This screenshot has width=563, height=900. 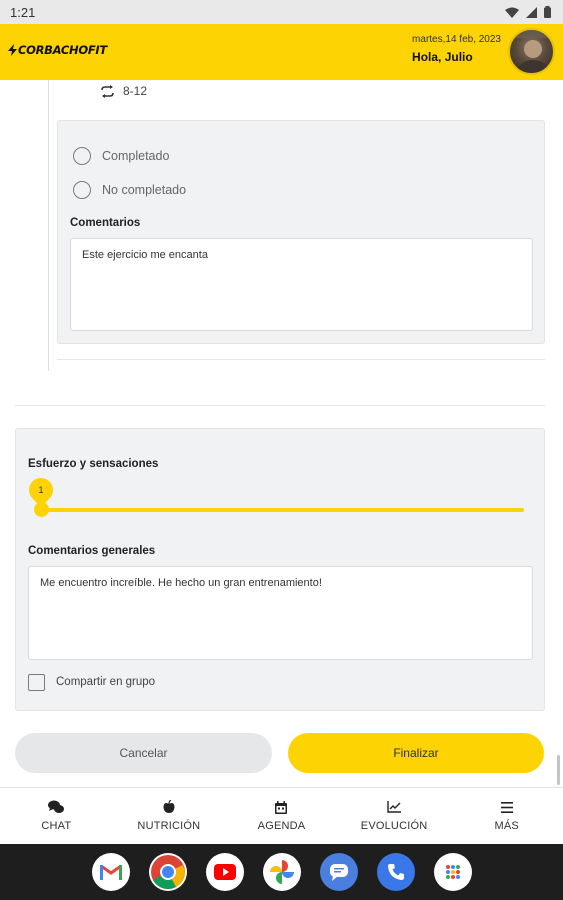 What do you see at coordinates (506, 807) in the screenshot?
I see `menu-icon` at bounding box center [506, 807].